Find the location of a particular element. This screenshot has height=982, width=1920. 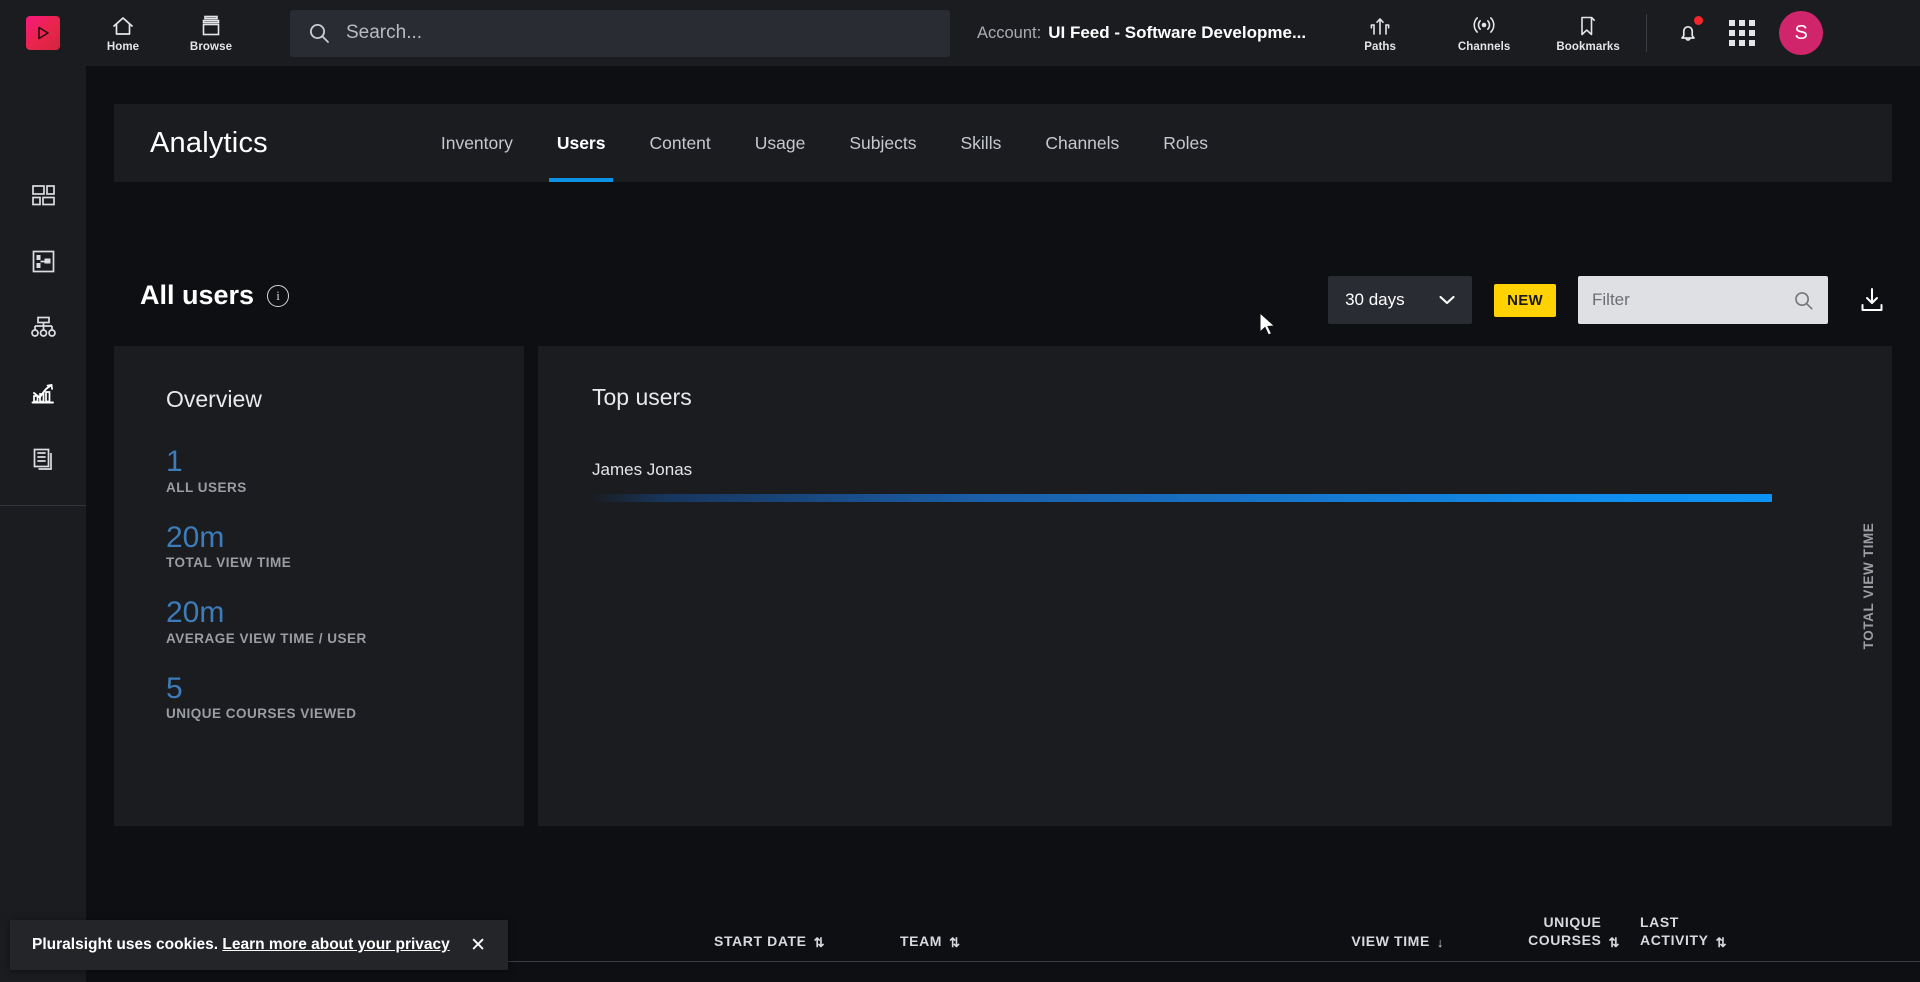

toolbar-controls: 30 days NEW Filter is located at coordinates (1610, 300).